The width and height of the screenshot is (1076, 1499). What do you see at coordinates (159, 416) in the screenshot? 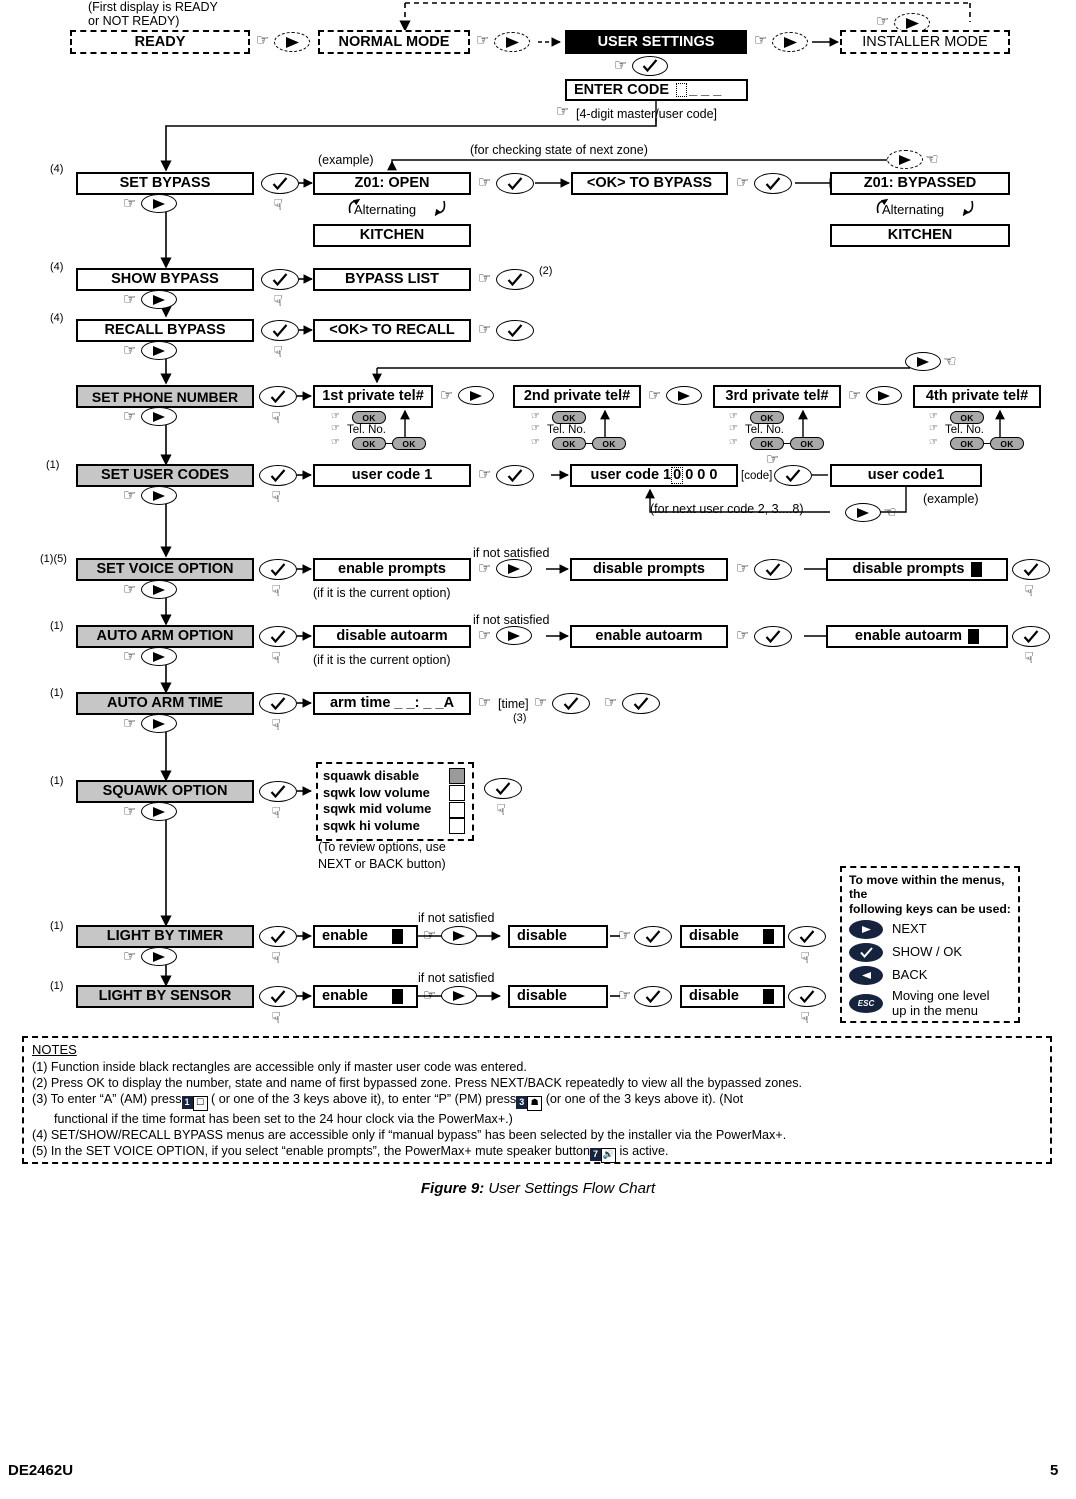
I see `next-key-set-phone` at bounding box center [159, 416].